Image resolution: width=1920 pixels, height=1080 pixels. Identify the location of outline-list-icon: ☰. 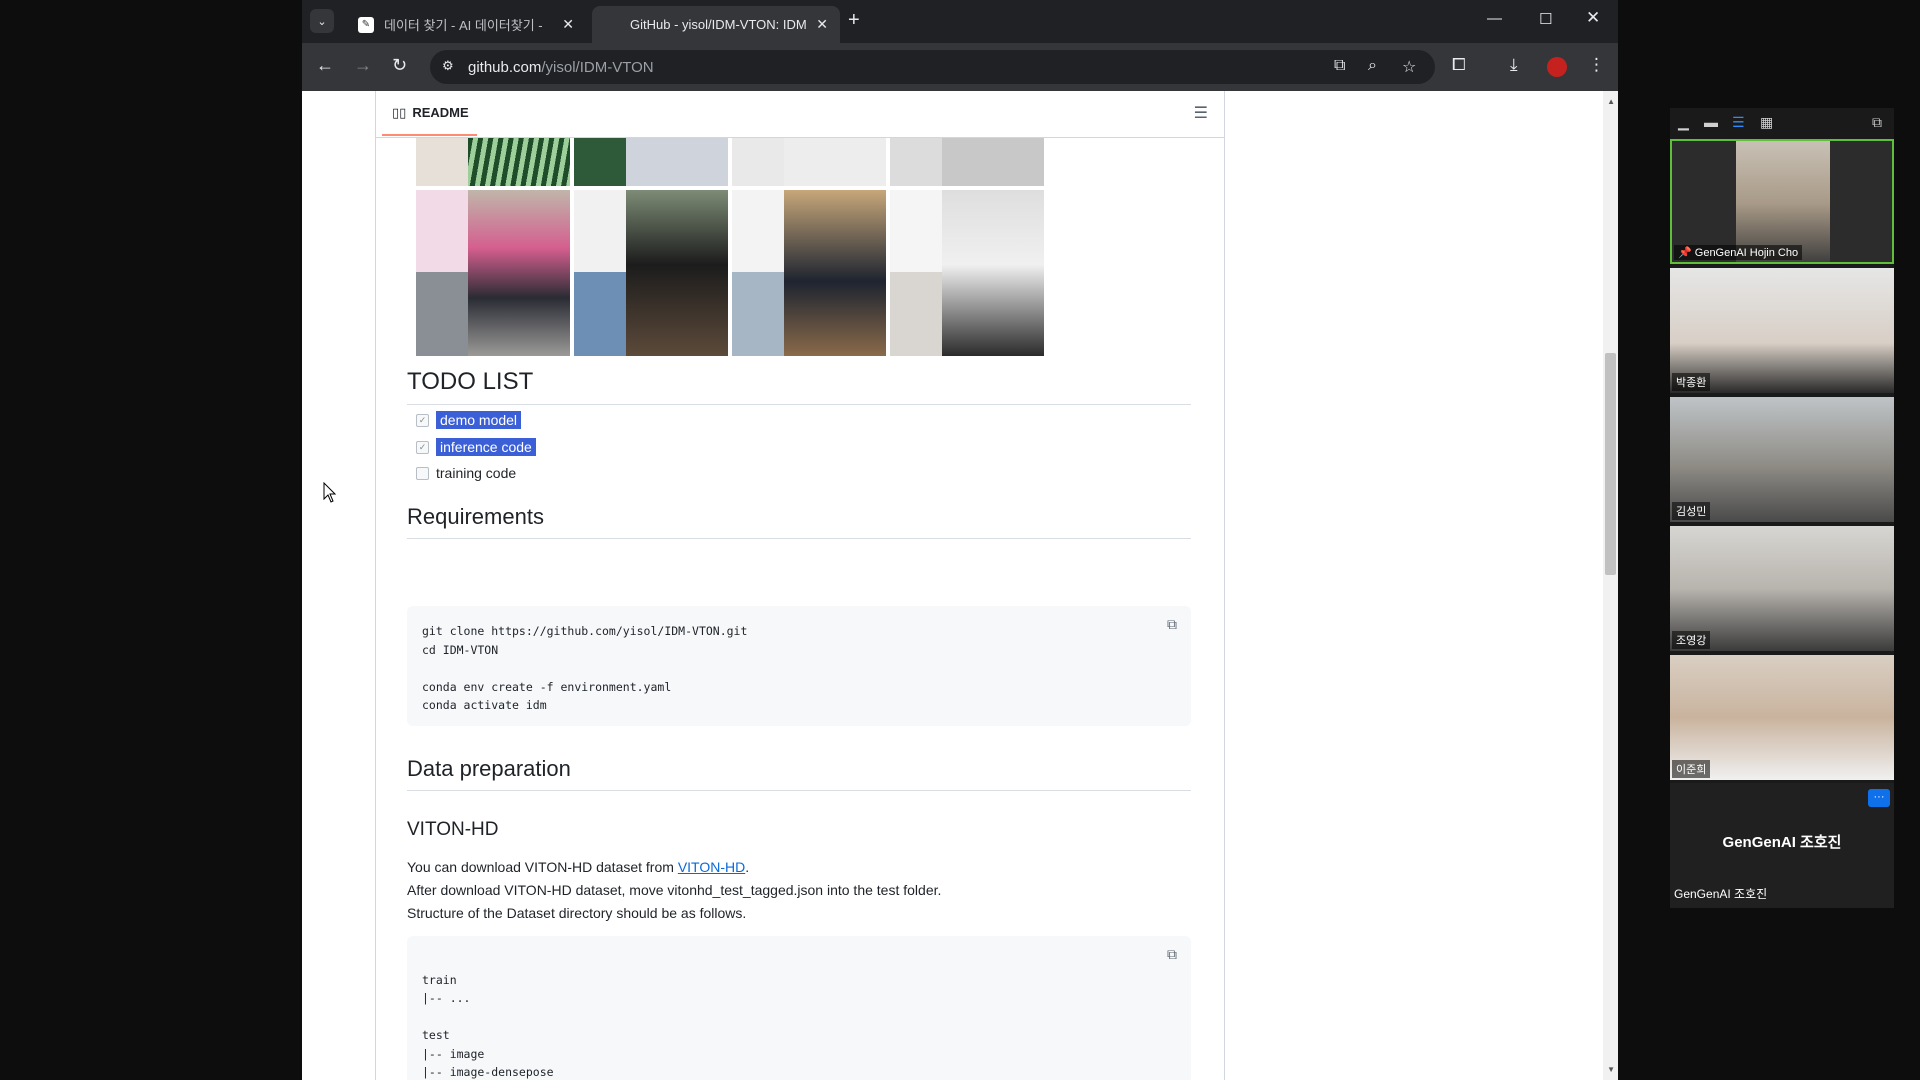
(1201, 113).